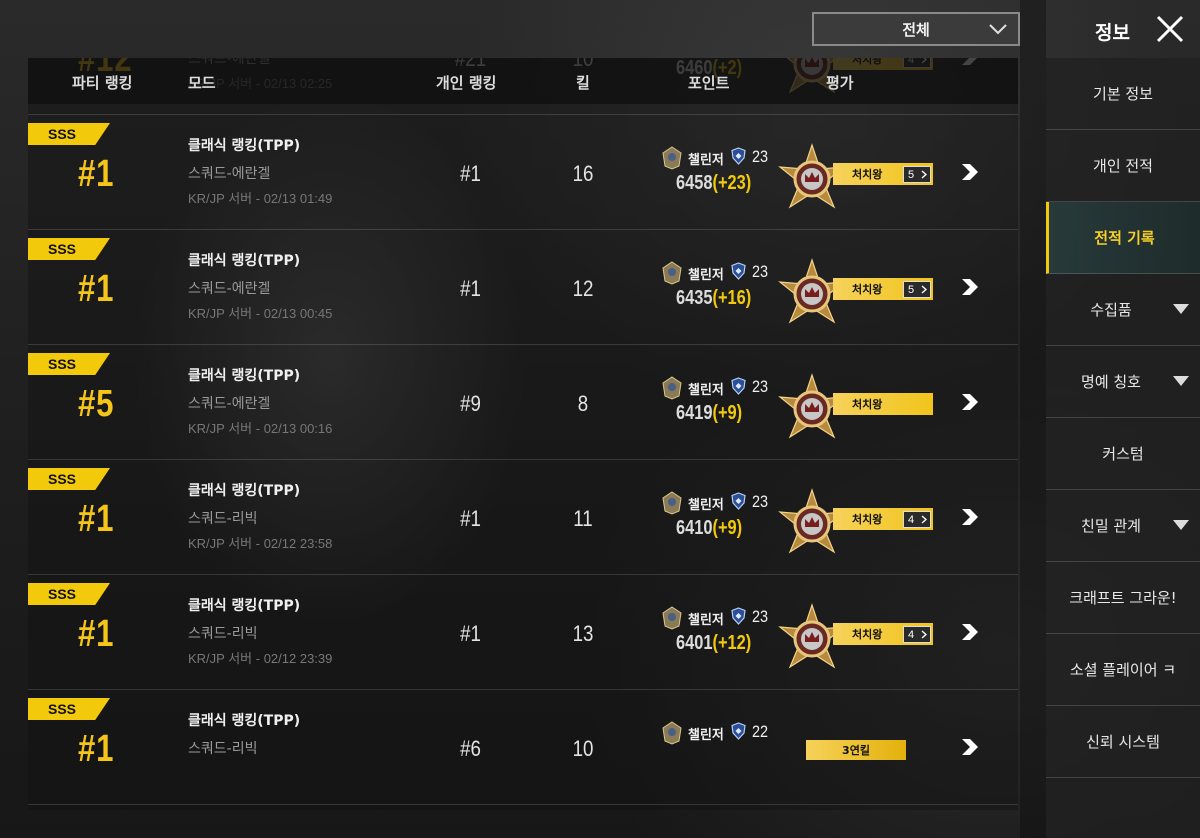 This screenshot has height=838, width=1200. What do you see at coordinates (672, 503) in the screenshot?
I see `tier-emblem-icon` at bounding box center [672, 503].